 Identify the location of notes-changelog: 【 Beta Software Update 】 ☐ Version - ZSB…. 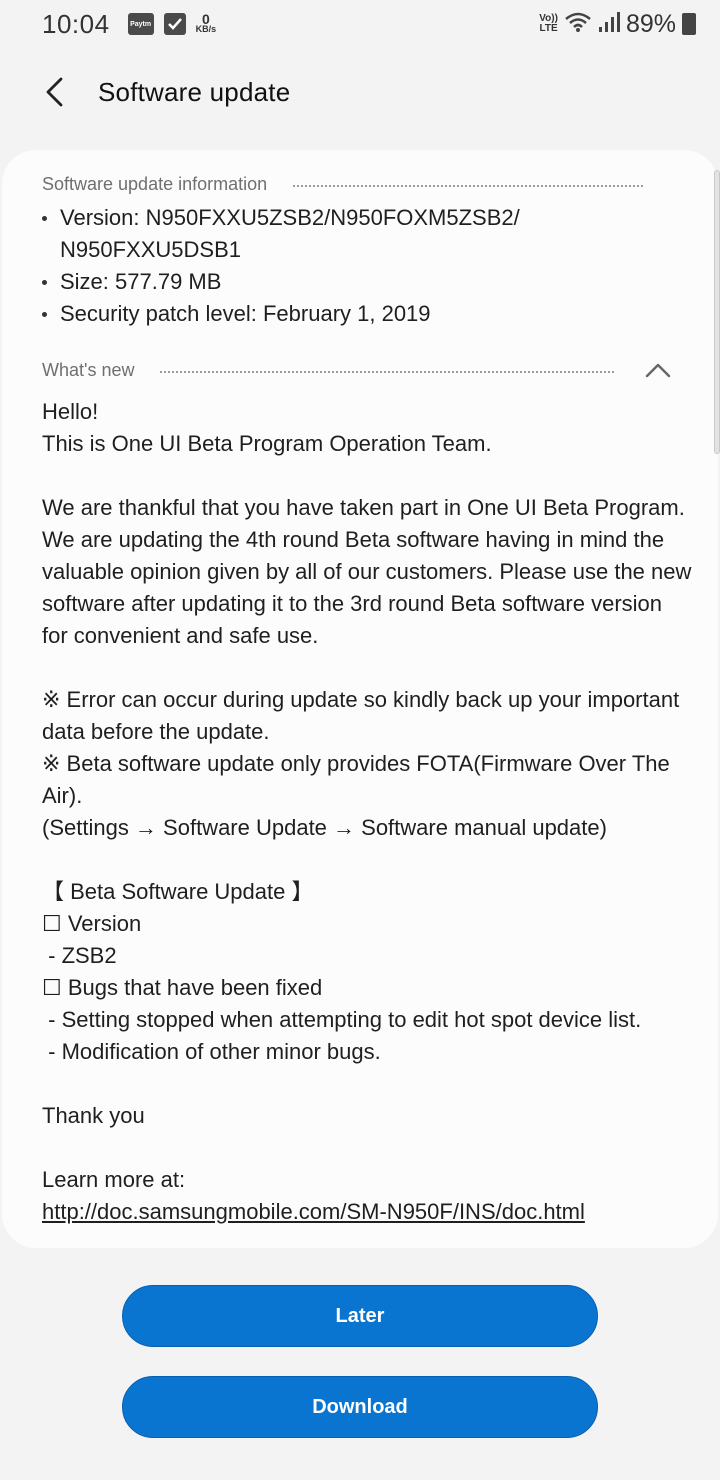
(342, 971).